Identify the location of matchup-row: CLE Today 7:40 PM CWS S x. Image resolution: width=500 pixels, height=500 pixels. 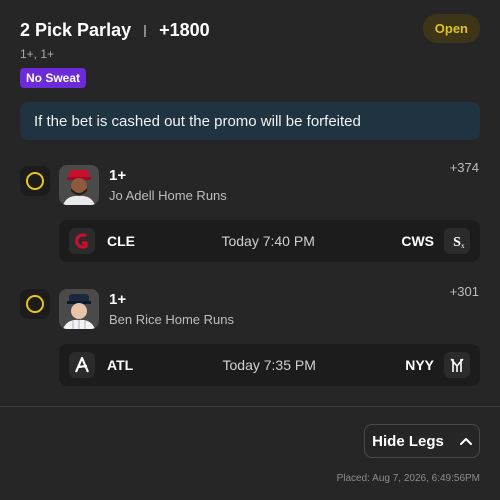
(269, 241).